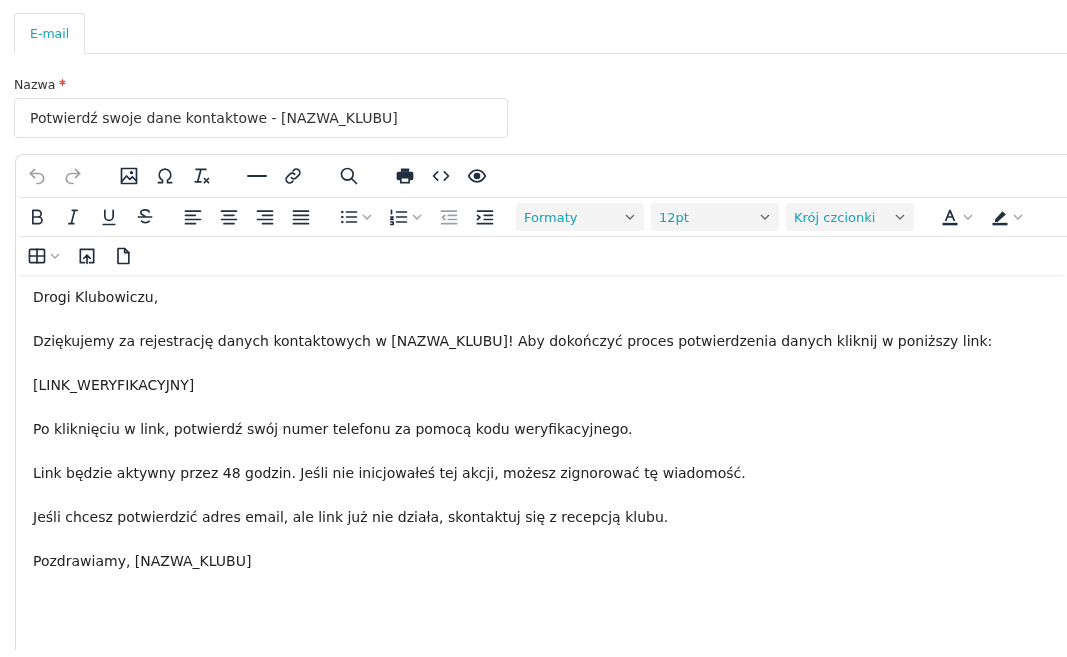 The height and width of the screenshot is (657, 1067). I want to click on underline-icon, so click(109, 217).